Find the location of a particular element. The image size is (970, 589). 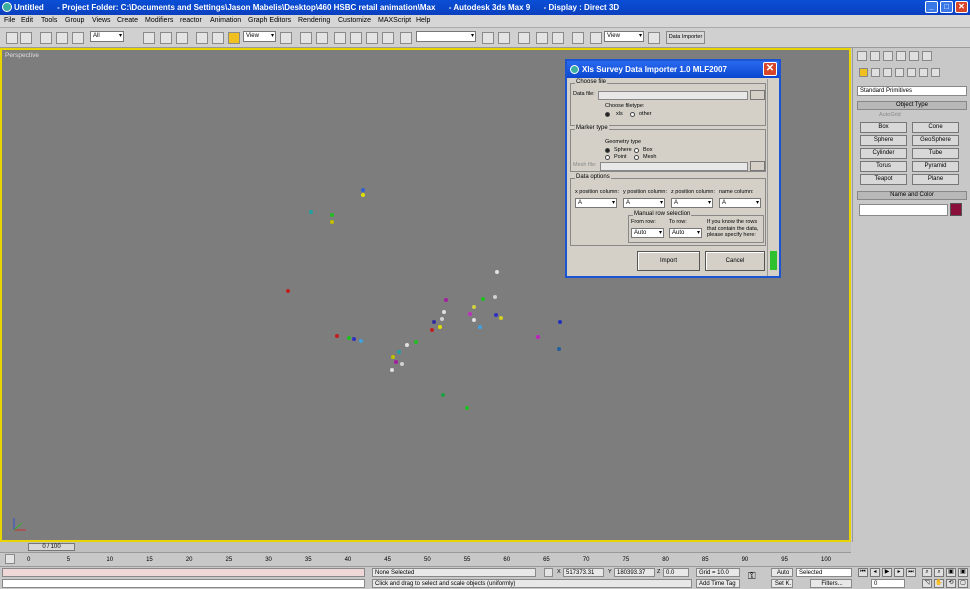

named-selection-icon is located at coordinates (406, 38).